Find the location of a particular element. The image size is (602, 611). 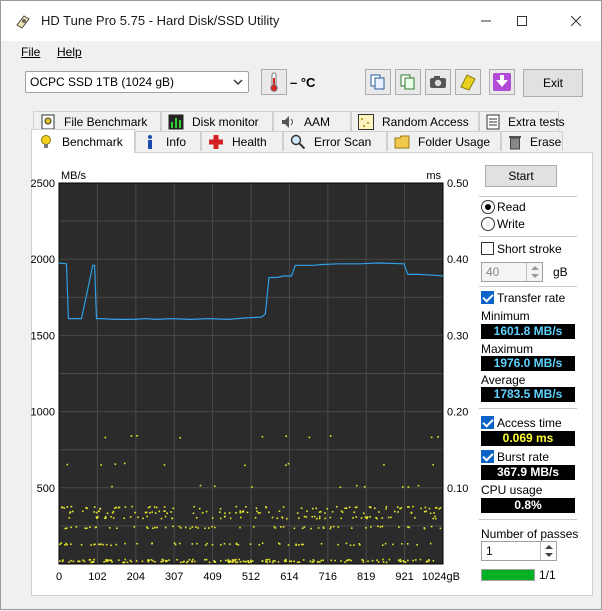

access-time-checkbox is located at coordinates (487, 422).